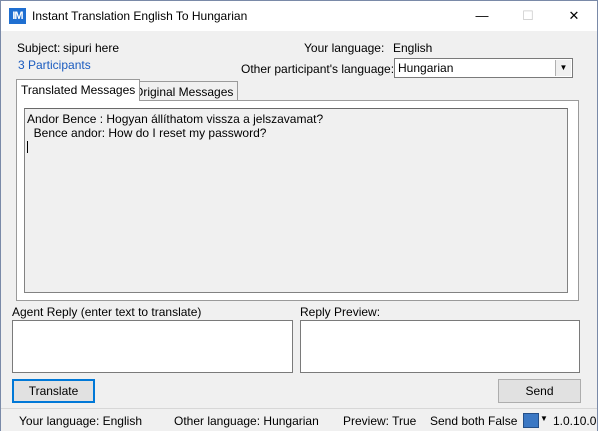  What do you see at coordinates (528, 15) in the screenshot?
I see `maximize-button: ☐` at bounding box center [528, 15].